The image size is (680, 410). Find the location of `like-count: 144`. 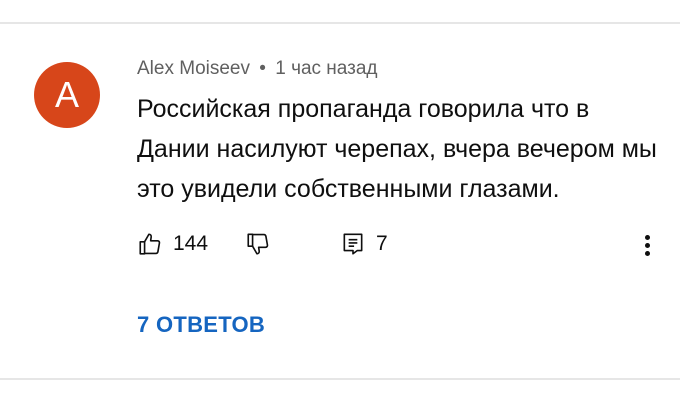

like-count: 144 is located at coordinates (191, 243).